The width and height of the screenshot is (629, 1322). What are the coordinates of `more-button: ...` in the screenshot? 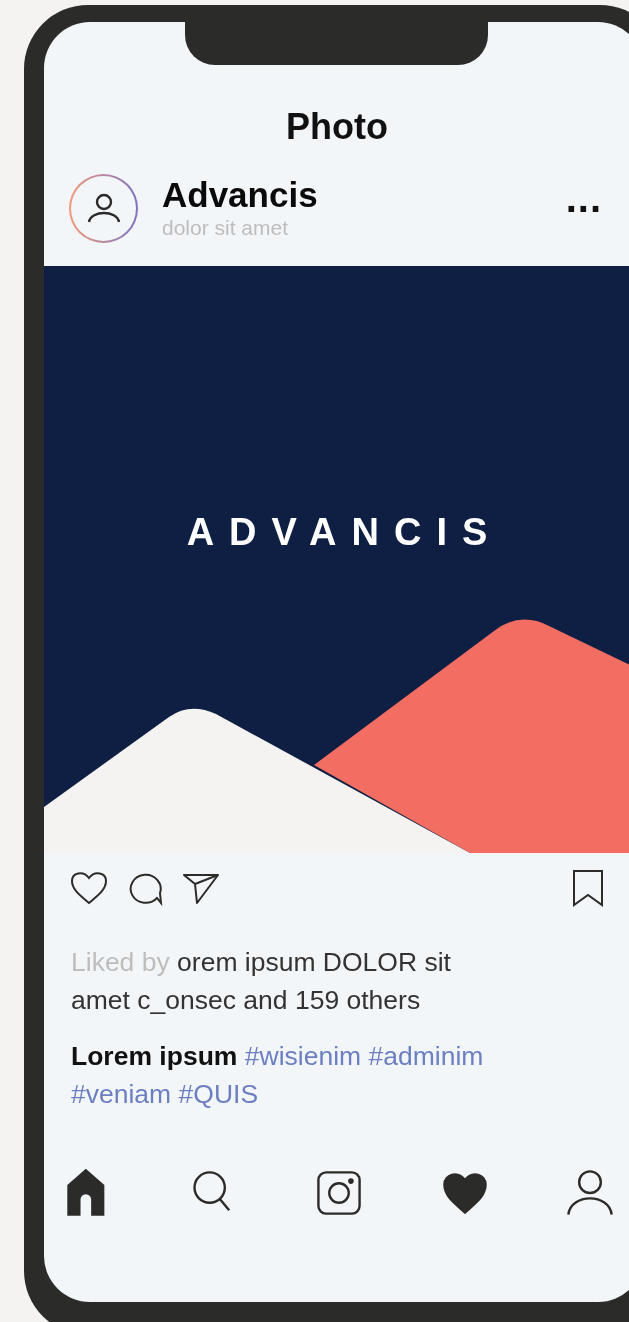 It's located at (583, 208).